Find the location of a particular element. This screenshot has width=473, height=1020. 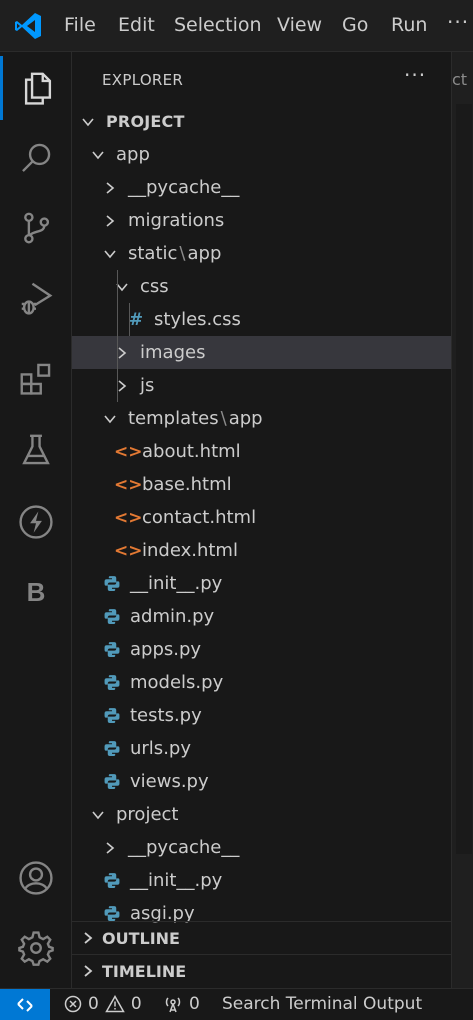

search-terminal-output: Search Terminal Output is located at coordinates (322, 1004).